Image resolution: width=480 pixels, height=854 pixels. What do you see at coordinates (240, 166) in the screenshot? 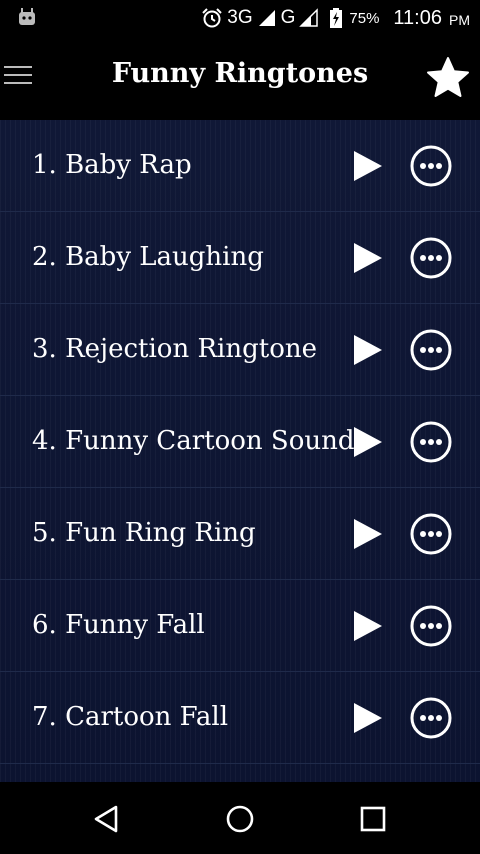
I see `list-item: 1. Baby Rap` at bounding box center [240, 166].